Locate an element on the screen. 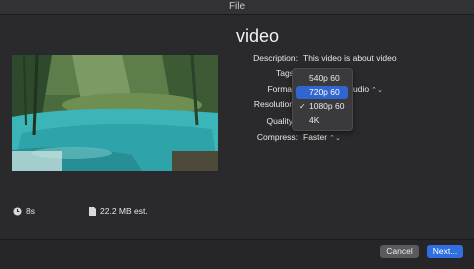 The height and width of the screenshot is (269, 474). format-popup: udio ⌃⌄ is located at coordinates (368, 89).